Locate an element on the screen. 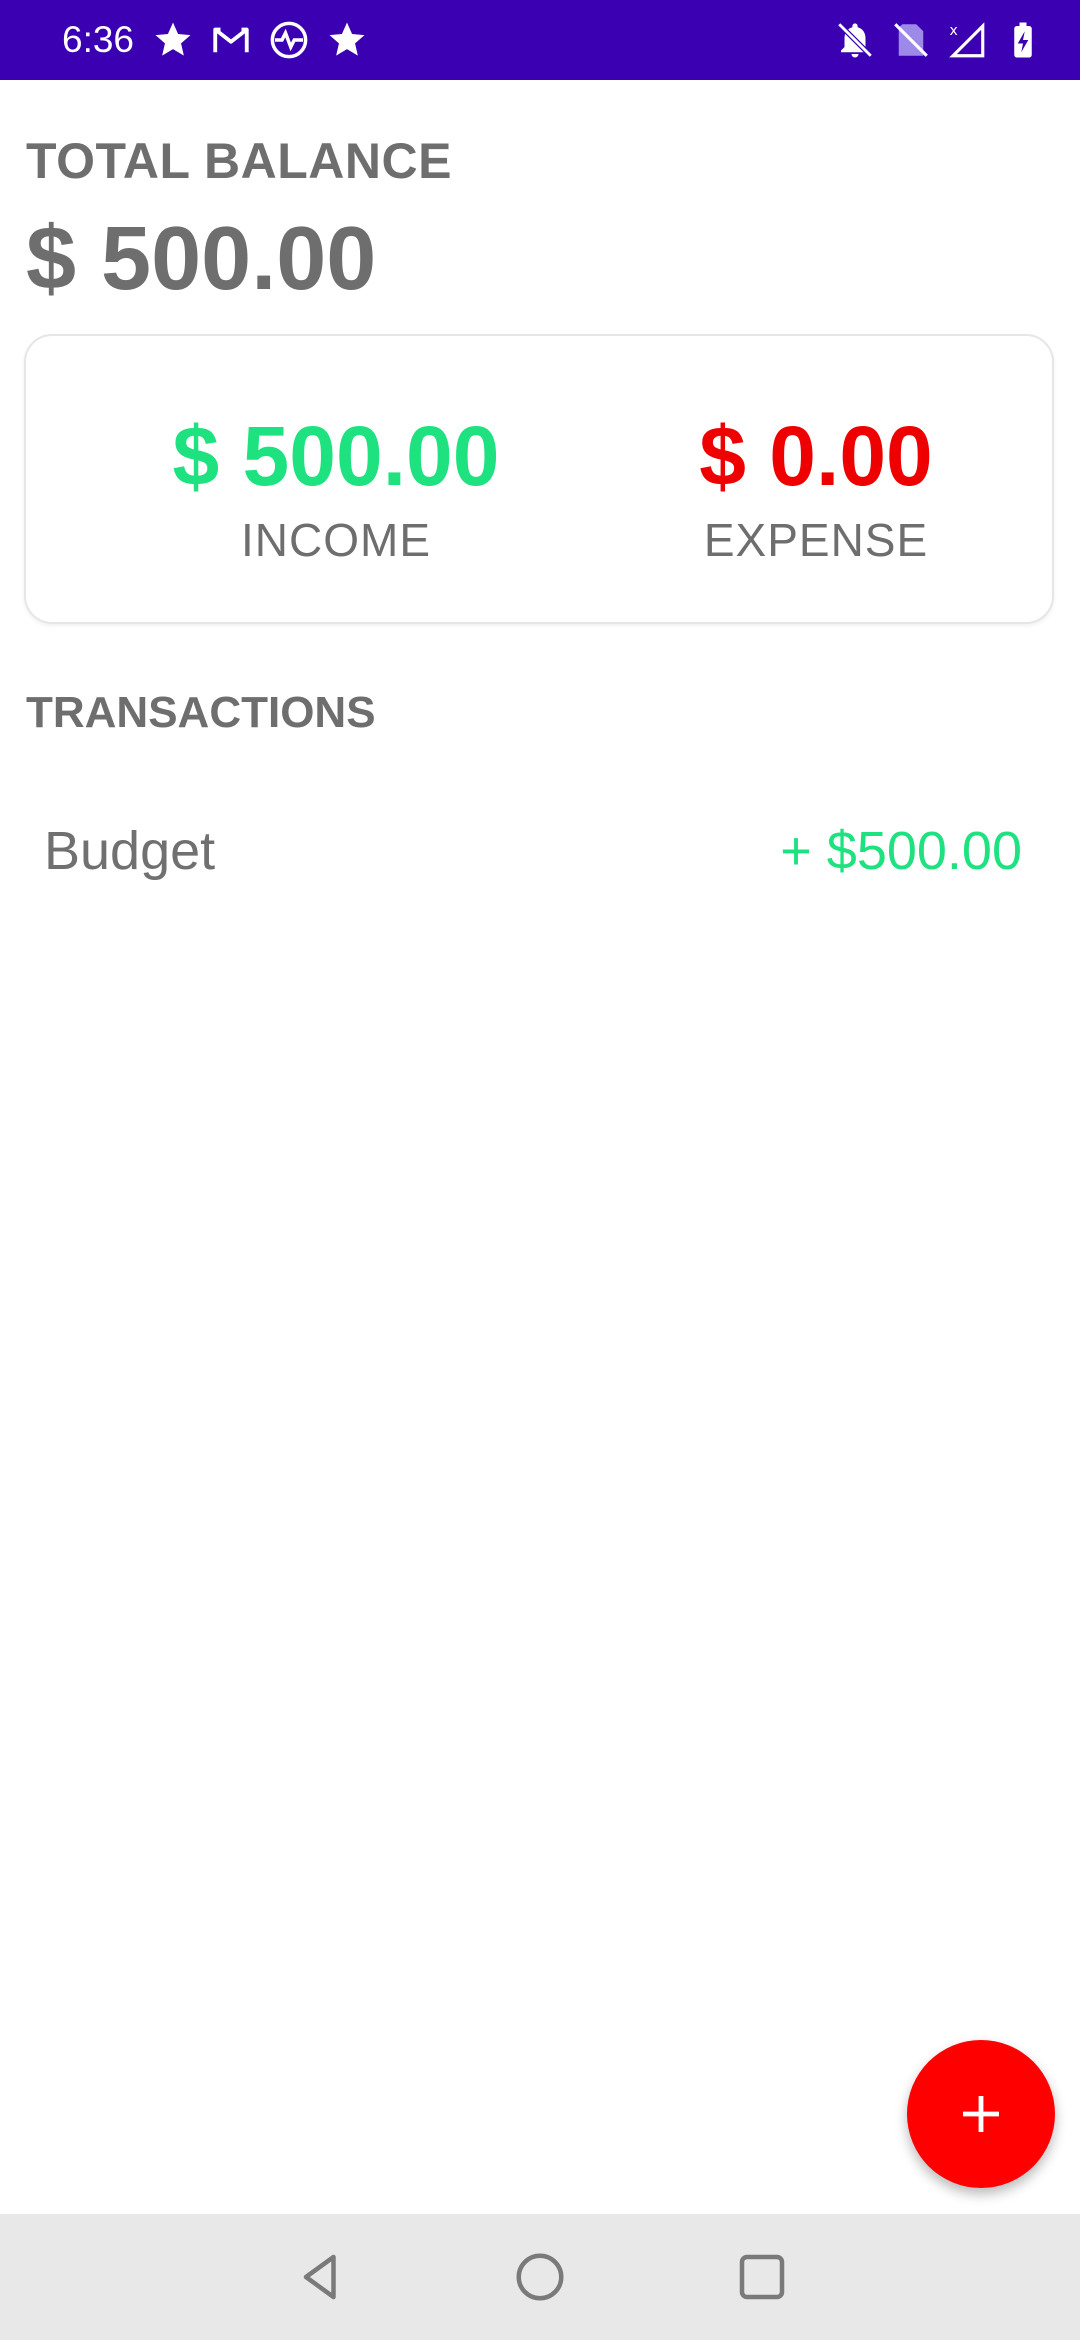 Image resolution: width=1080 pixels, height=2340 pixels. transactions-heading: TRANSACTIONS is located at coordinates (201, 712).